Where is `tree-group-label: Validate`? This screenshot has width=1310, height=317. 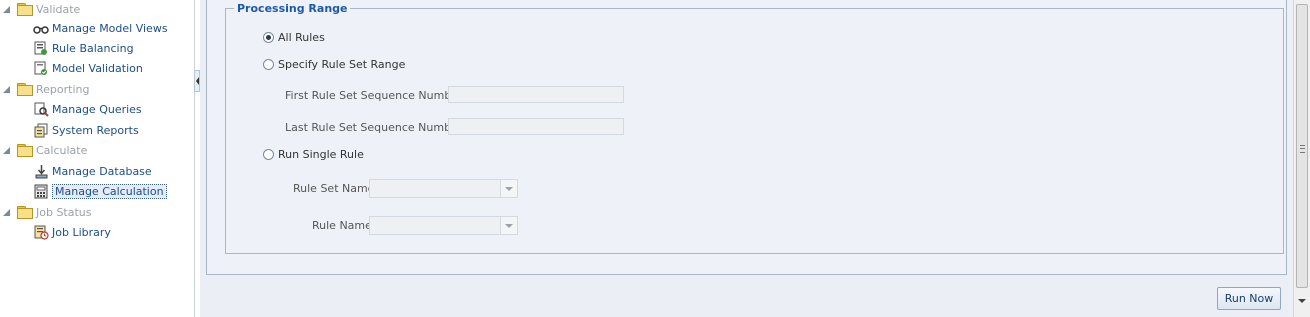 tree-group-label: Validate is located at coordinates (58, 9).